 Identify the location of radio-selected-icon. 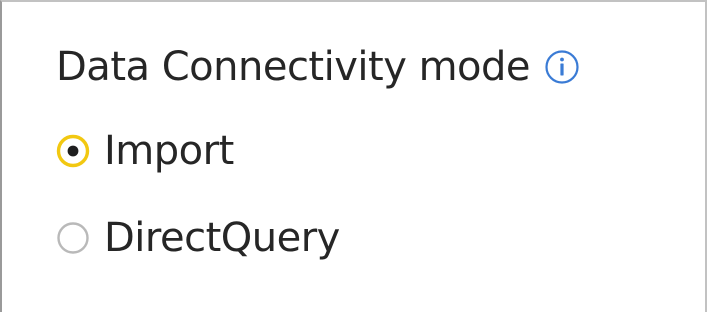
(73, 151).